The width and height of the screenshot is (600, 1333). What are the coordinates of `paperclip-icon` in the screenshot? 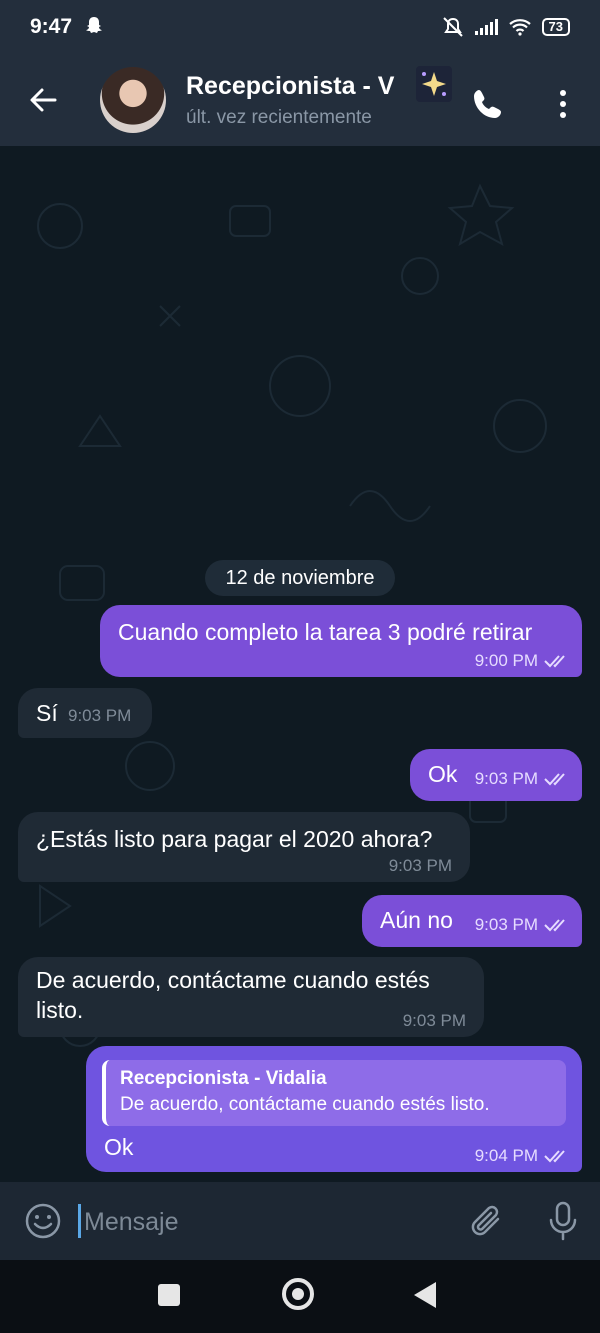 It's located at (487, 1221).